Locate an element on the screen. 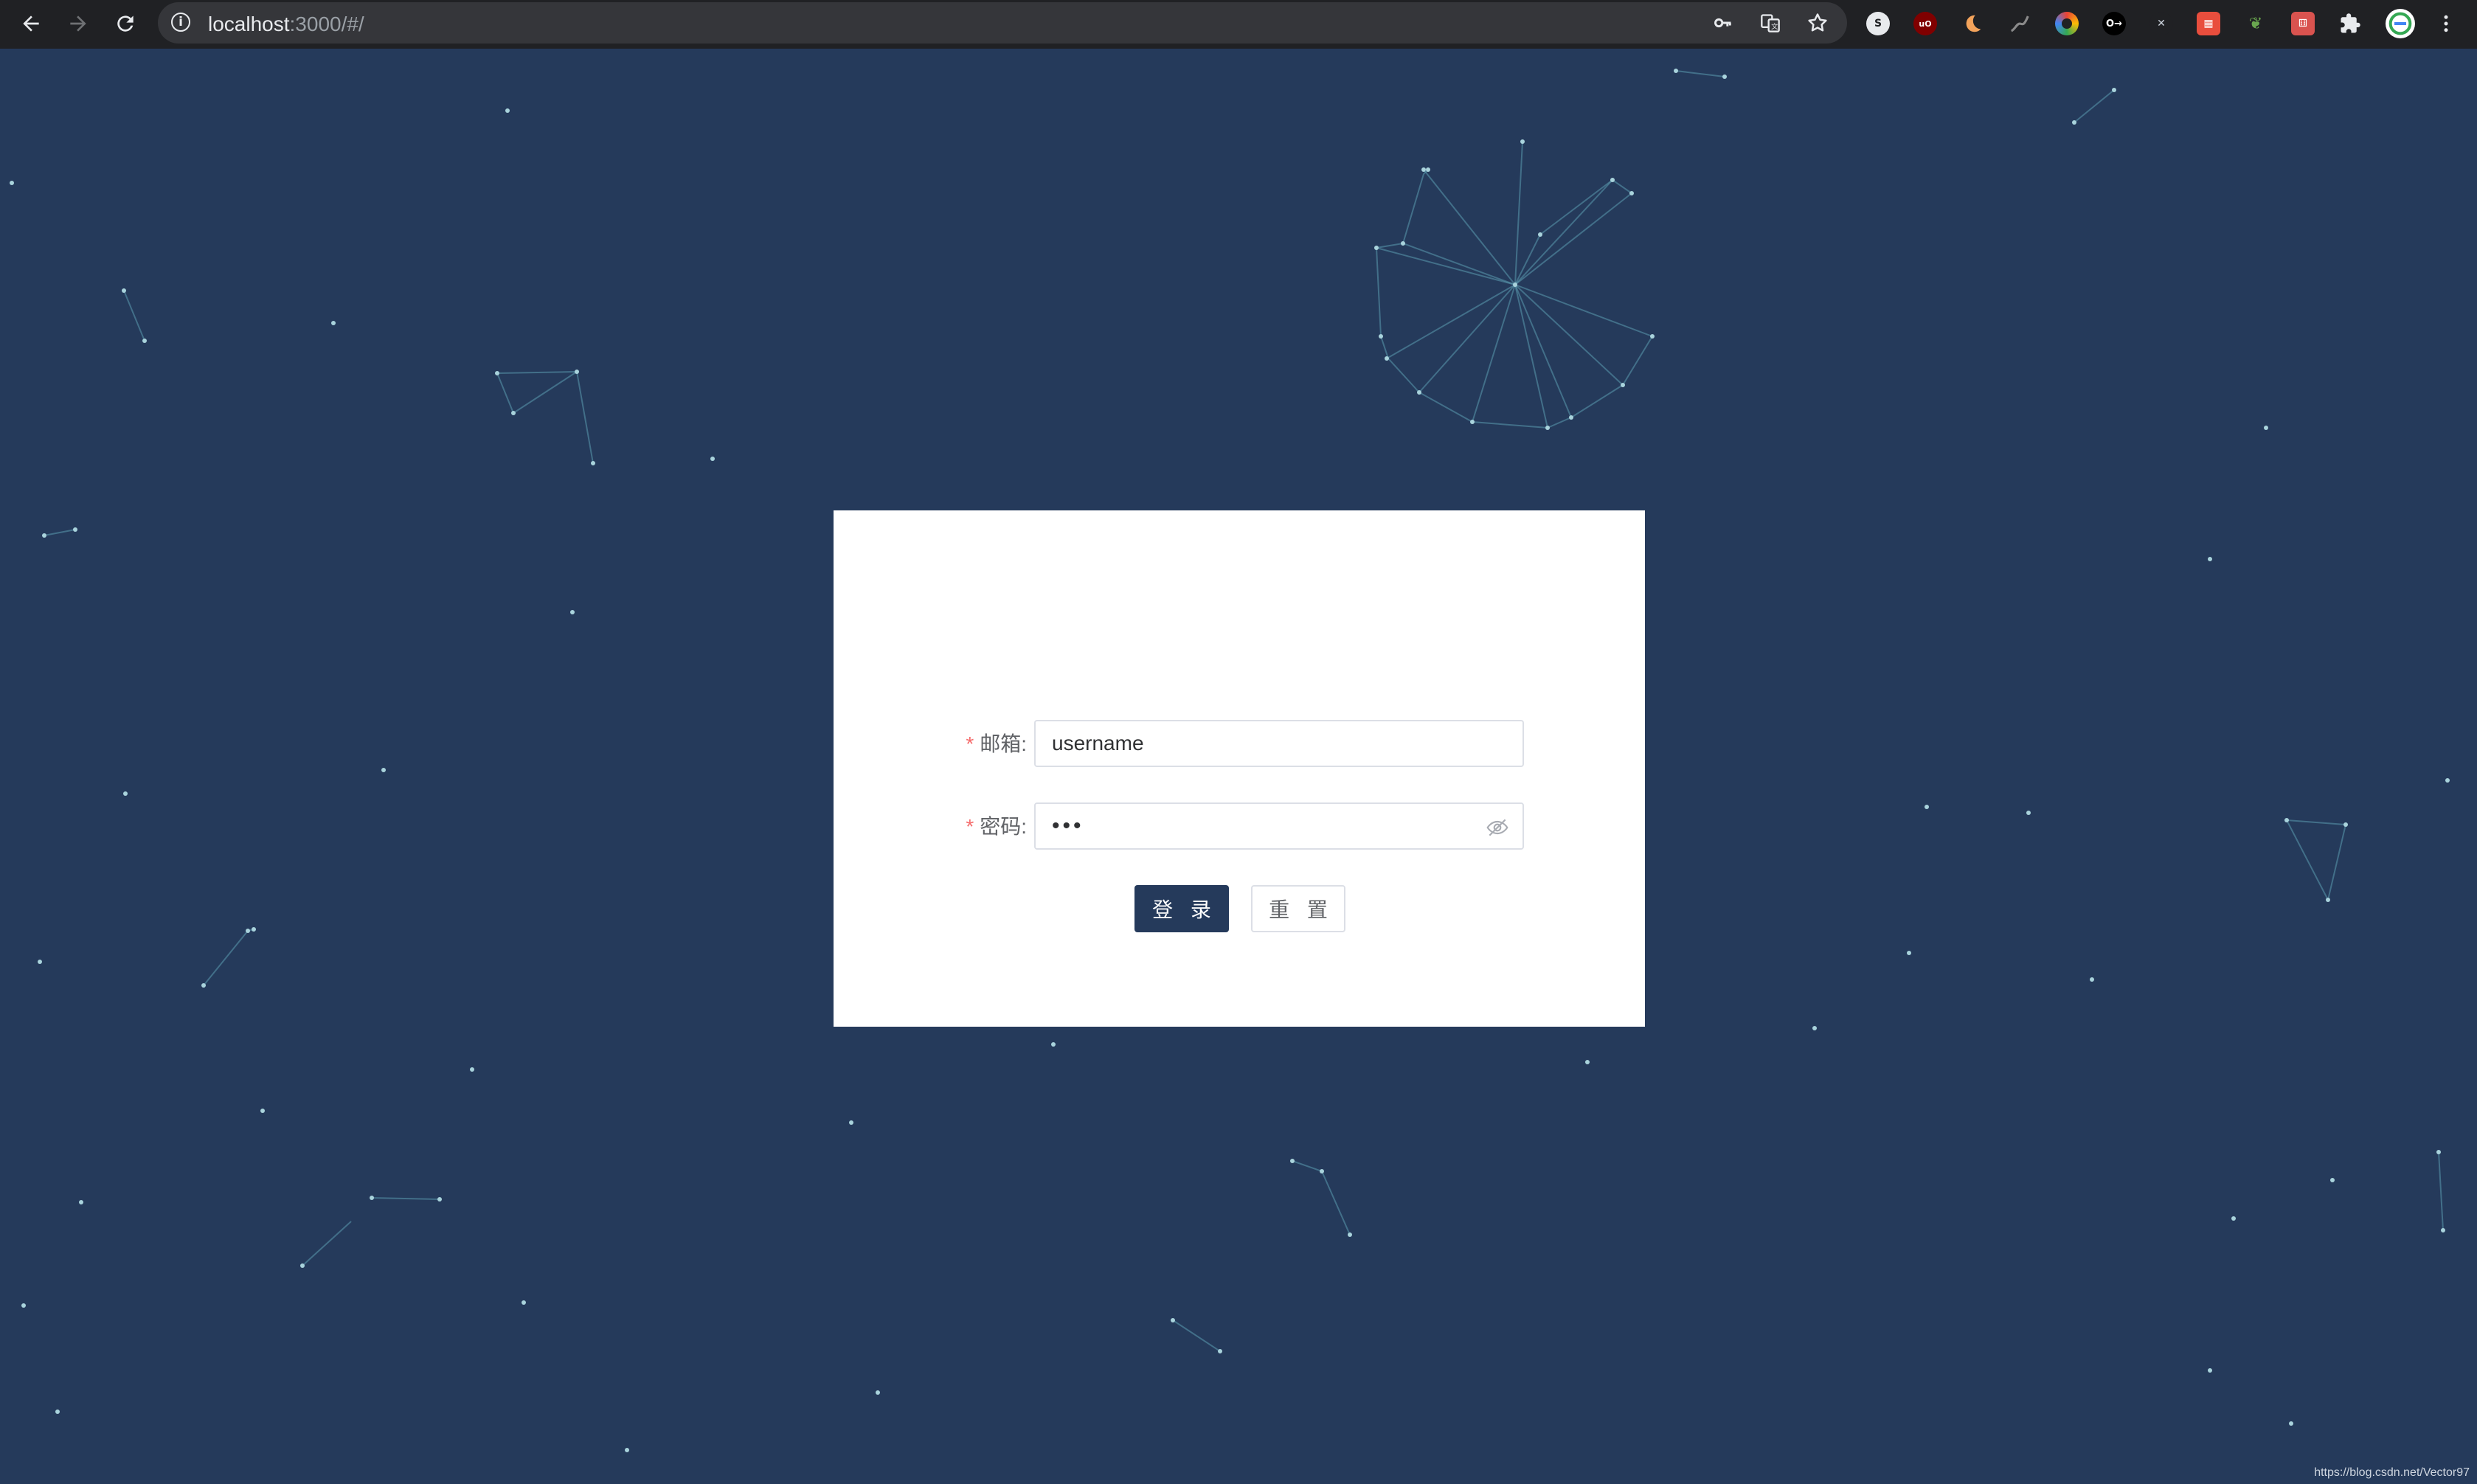 The width and height of the screenshot is (2477, 1484). address-bar: i localhost:3000/#/ 文 is located at coordinates (1002, 23).